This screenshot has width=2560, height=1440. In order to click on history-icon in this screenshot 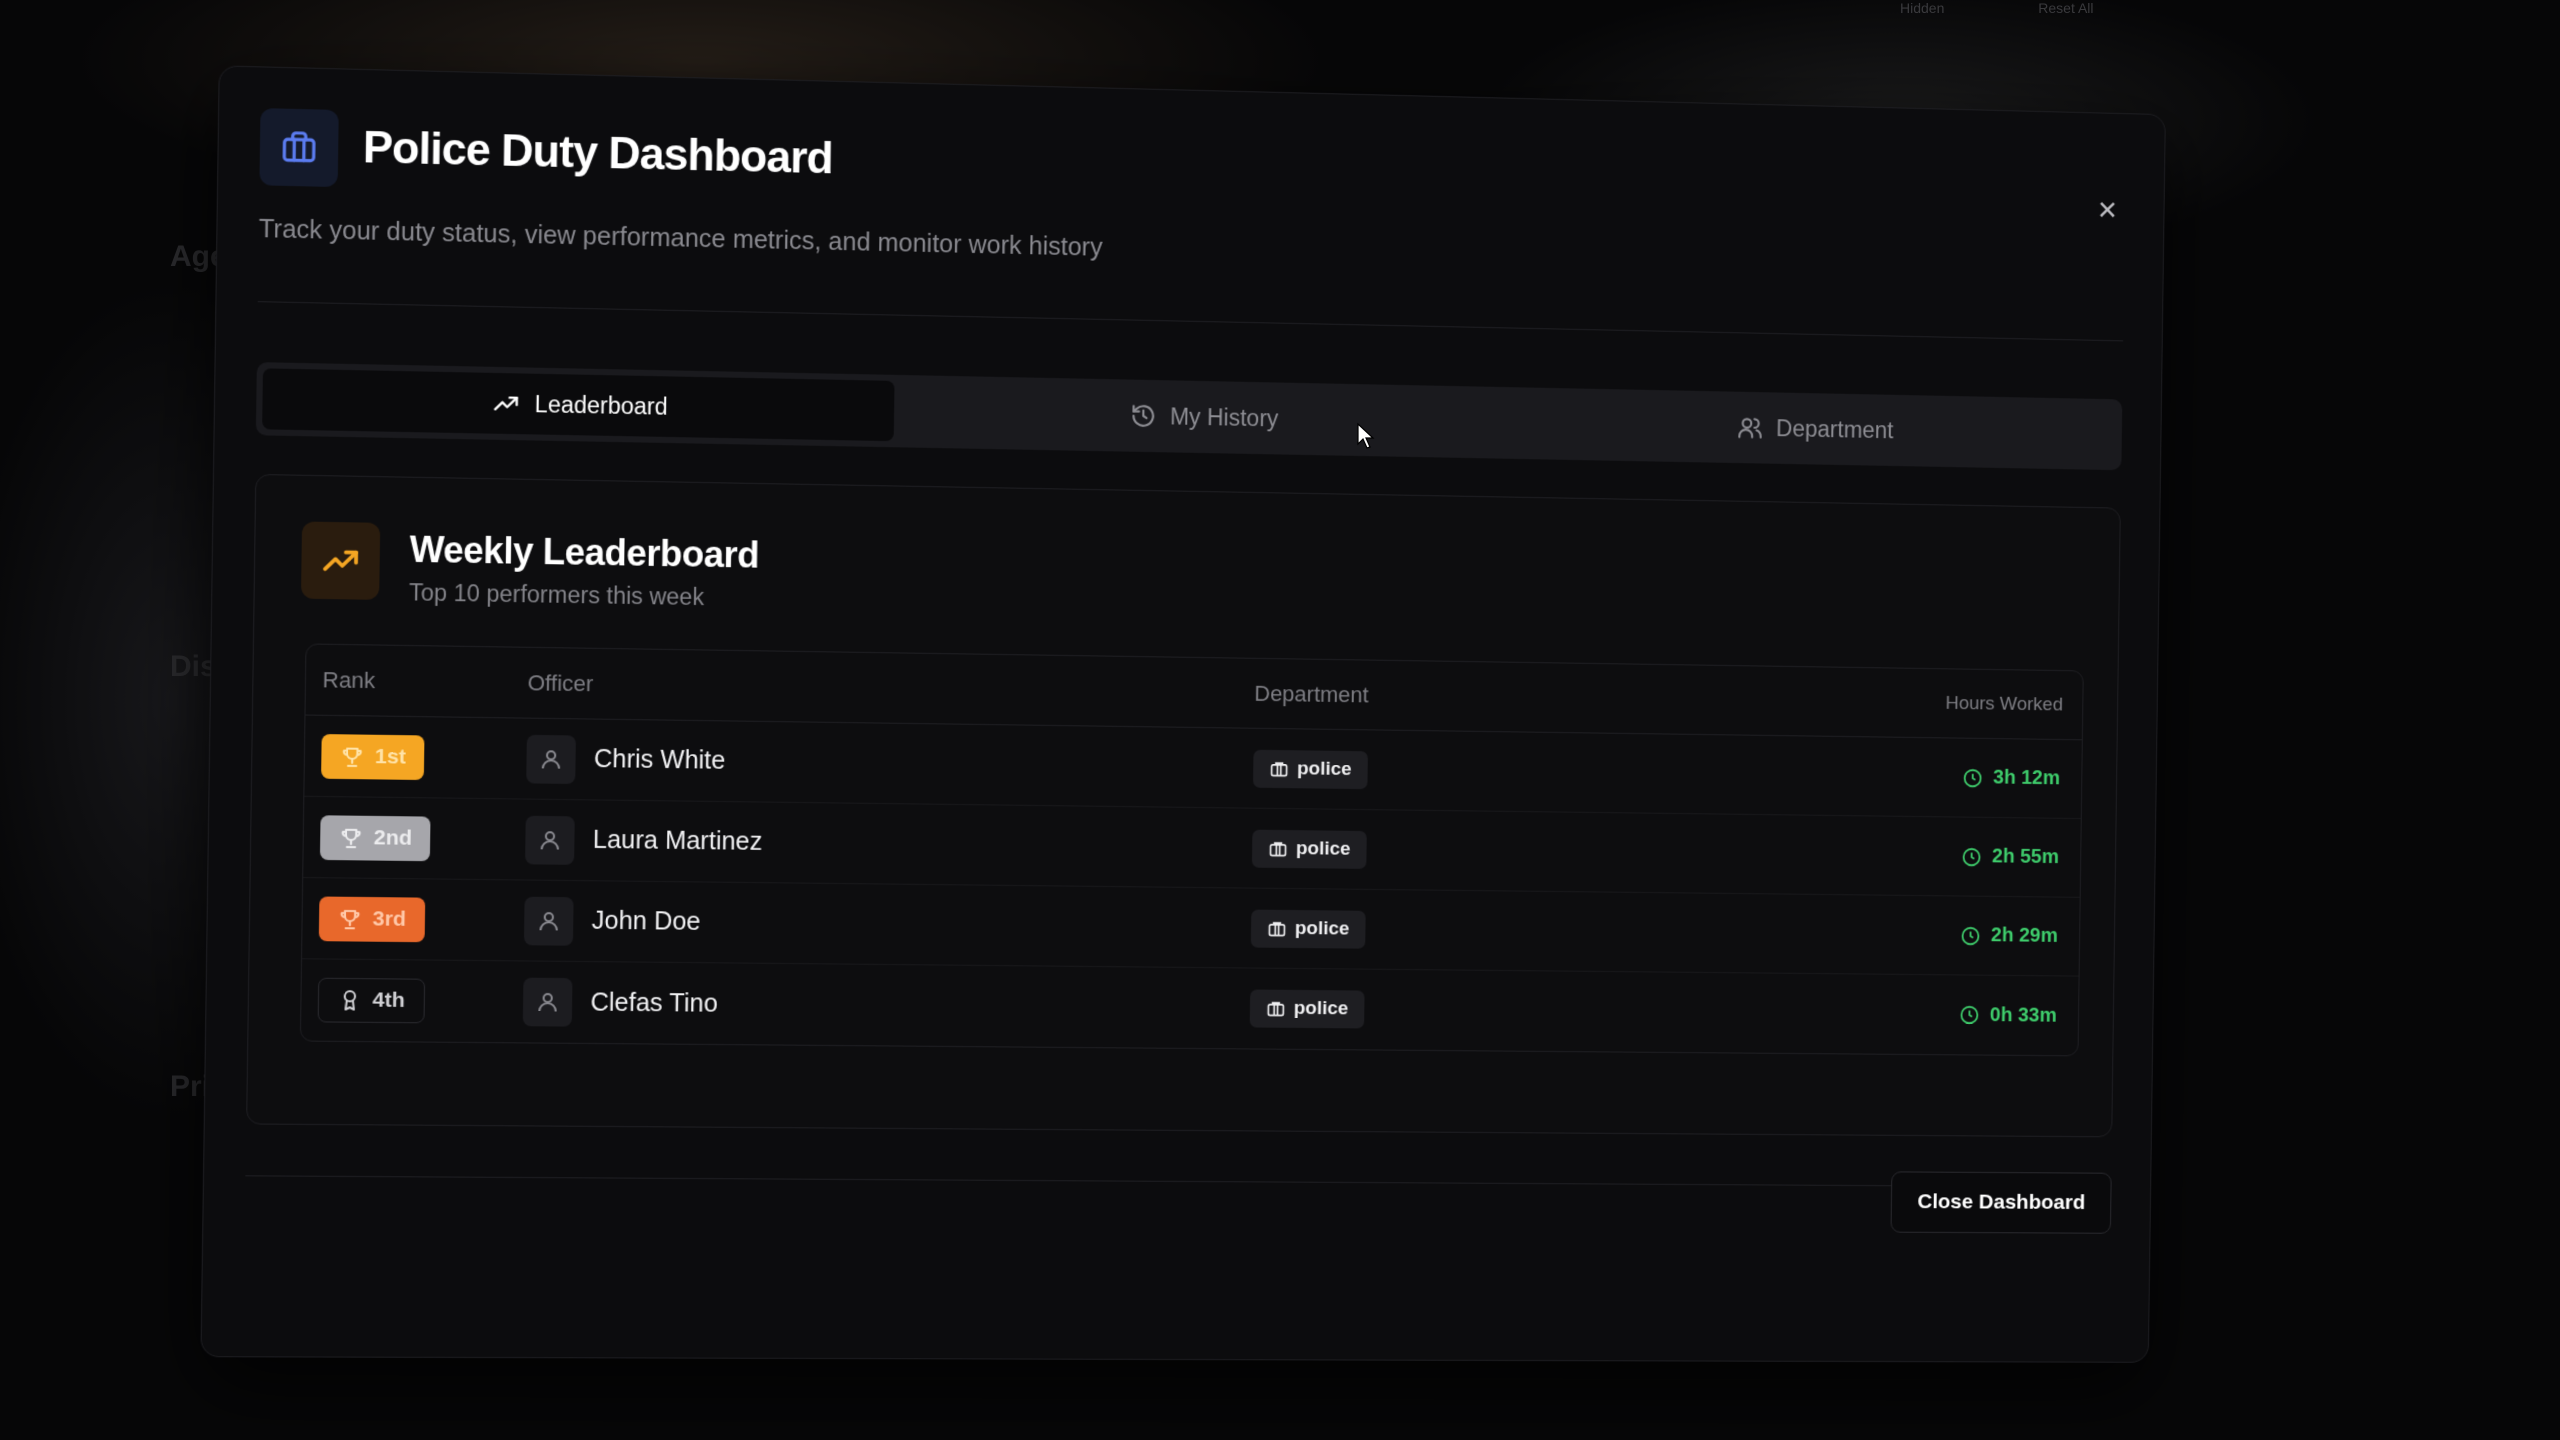, I will do `click(1143, 416)`.